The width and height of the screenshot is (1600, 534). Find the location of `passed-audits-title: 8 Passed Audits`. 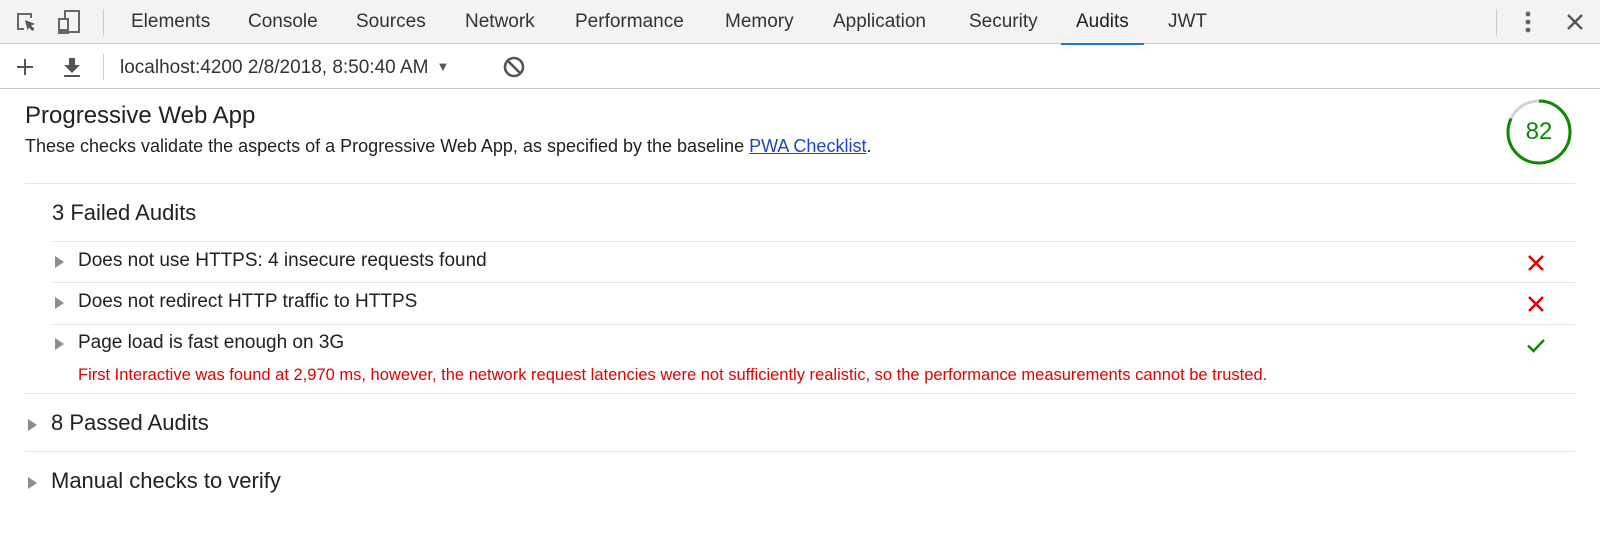

passed-audits-title: 8 Passed Audits is located at coordinates (130, 422).